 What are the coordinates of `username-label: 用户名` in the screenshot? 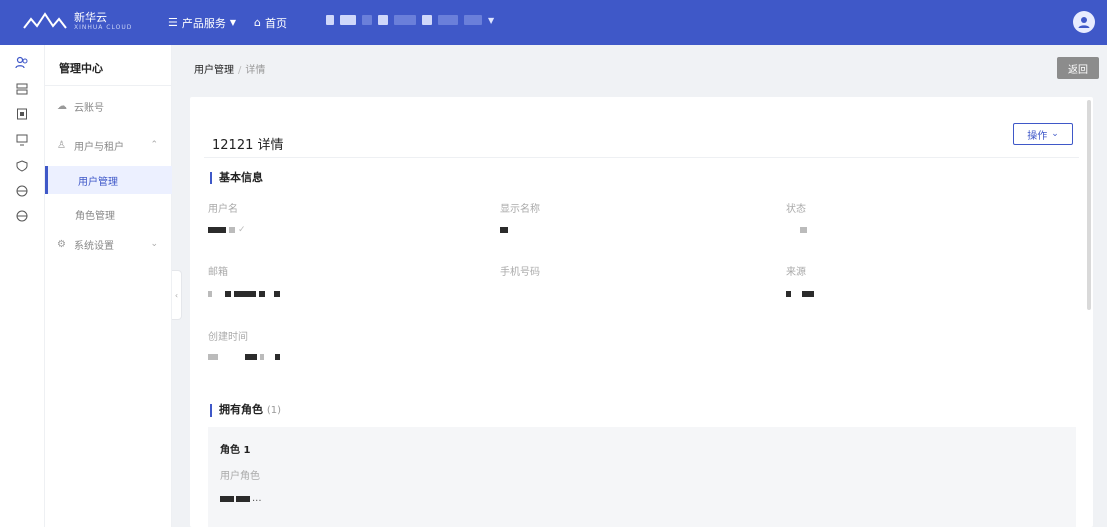 It's located at (223, 209).